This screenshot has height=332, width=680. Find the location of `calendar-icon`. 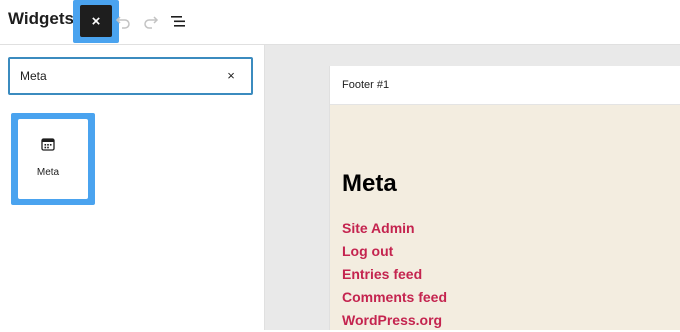

calendar-icon is located at coordinates (48, 144).